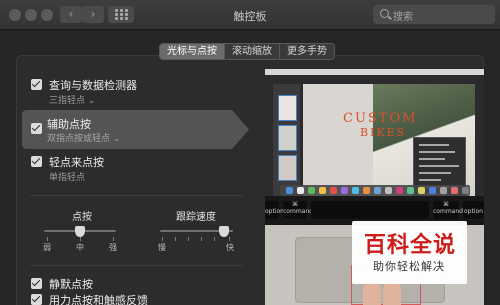  I want to click on key-space, so click(370, 210).